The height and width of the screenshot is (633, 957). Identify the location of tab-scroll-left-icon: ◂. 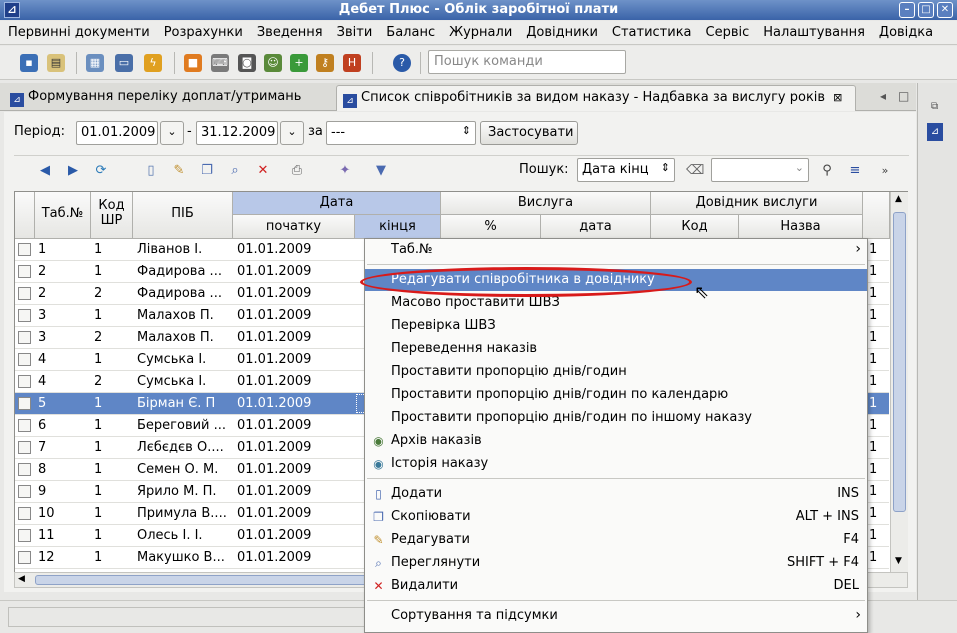
(883, 96).